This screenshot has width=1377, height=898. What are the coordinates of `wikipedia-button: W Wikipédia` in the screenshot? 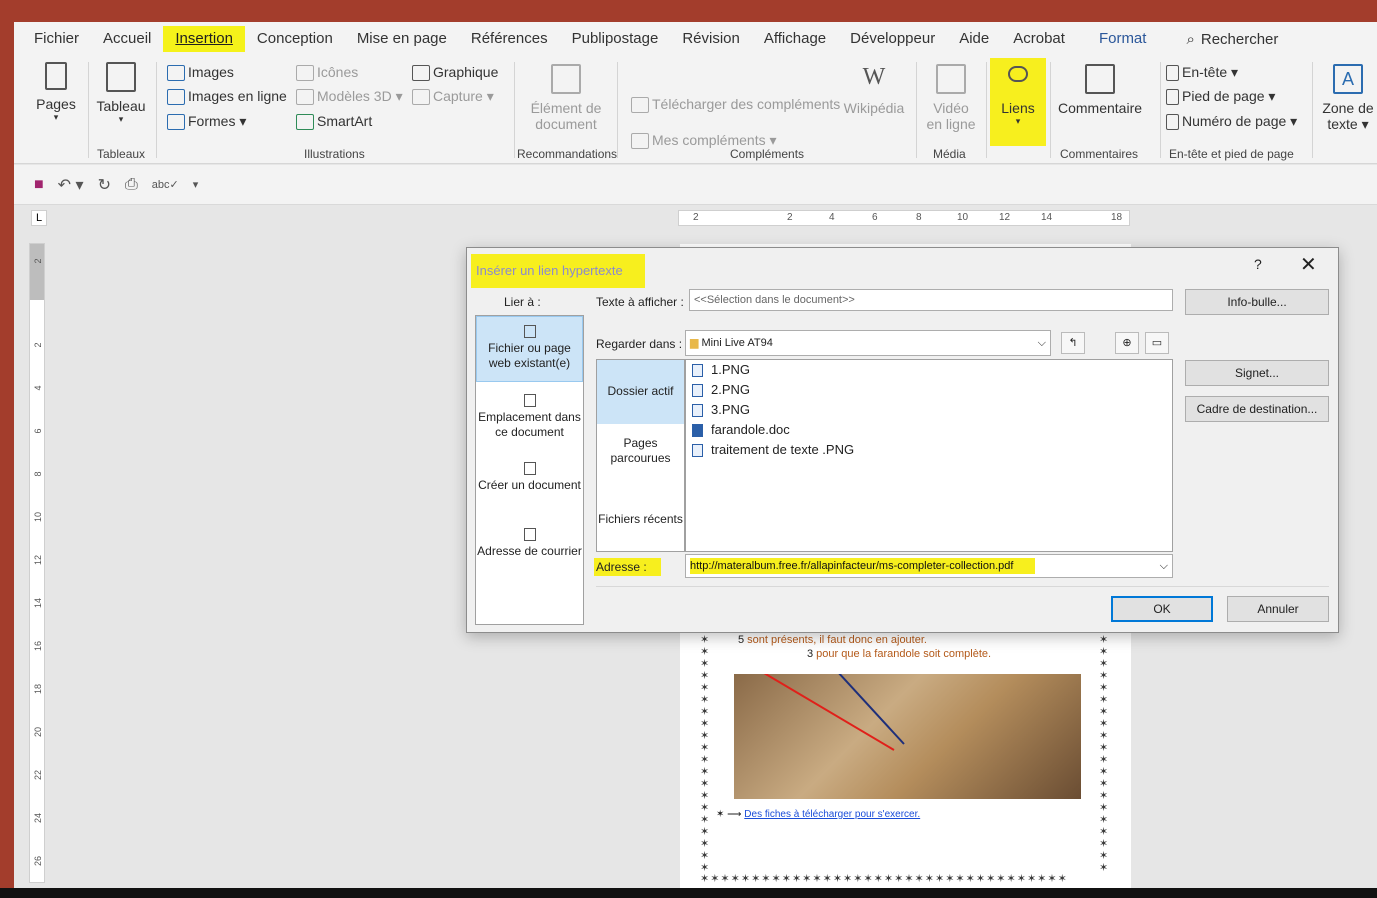 It's located at (874, 90).